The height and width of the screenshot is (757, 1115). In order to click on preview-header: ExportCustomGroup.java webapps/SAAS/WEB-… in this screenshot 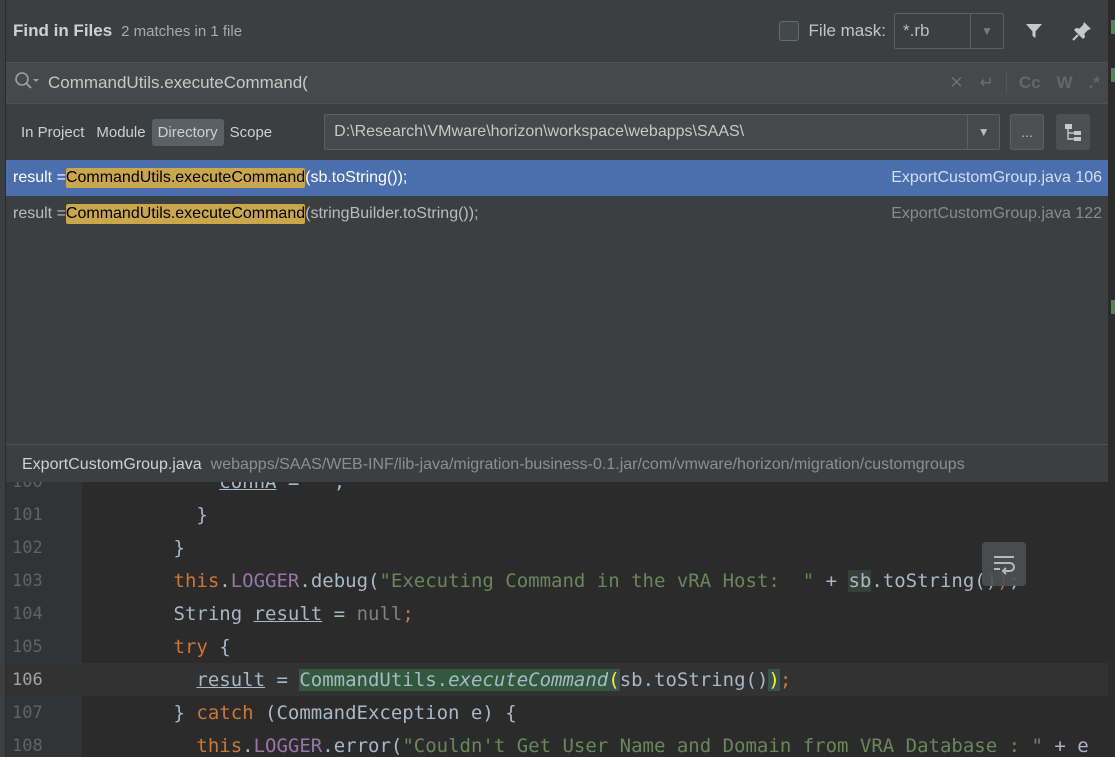, I will do `click(557, 464)`.